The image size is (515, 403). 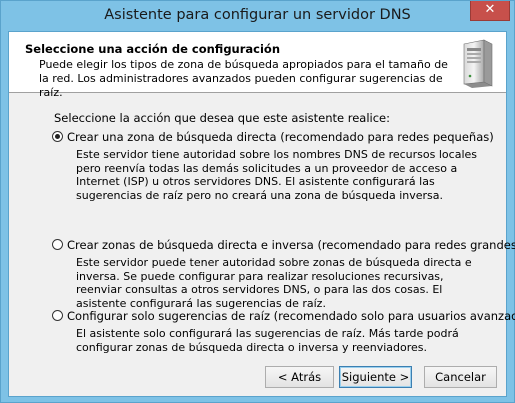 What do you see at coordinates (153, 49) in the screenshot?
I see `header-title: Seleccione una acción de configuración` at bounding box center [153, 49].